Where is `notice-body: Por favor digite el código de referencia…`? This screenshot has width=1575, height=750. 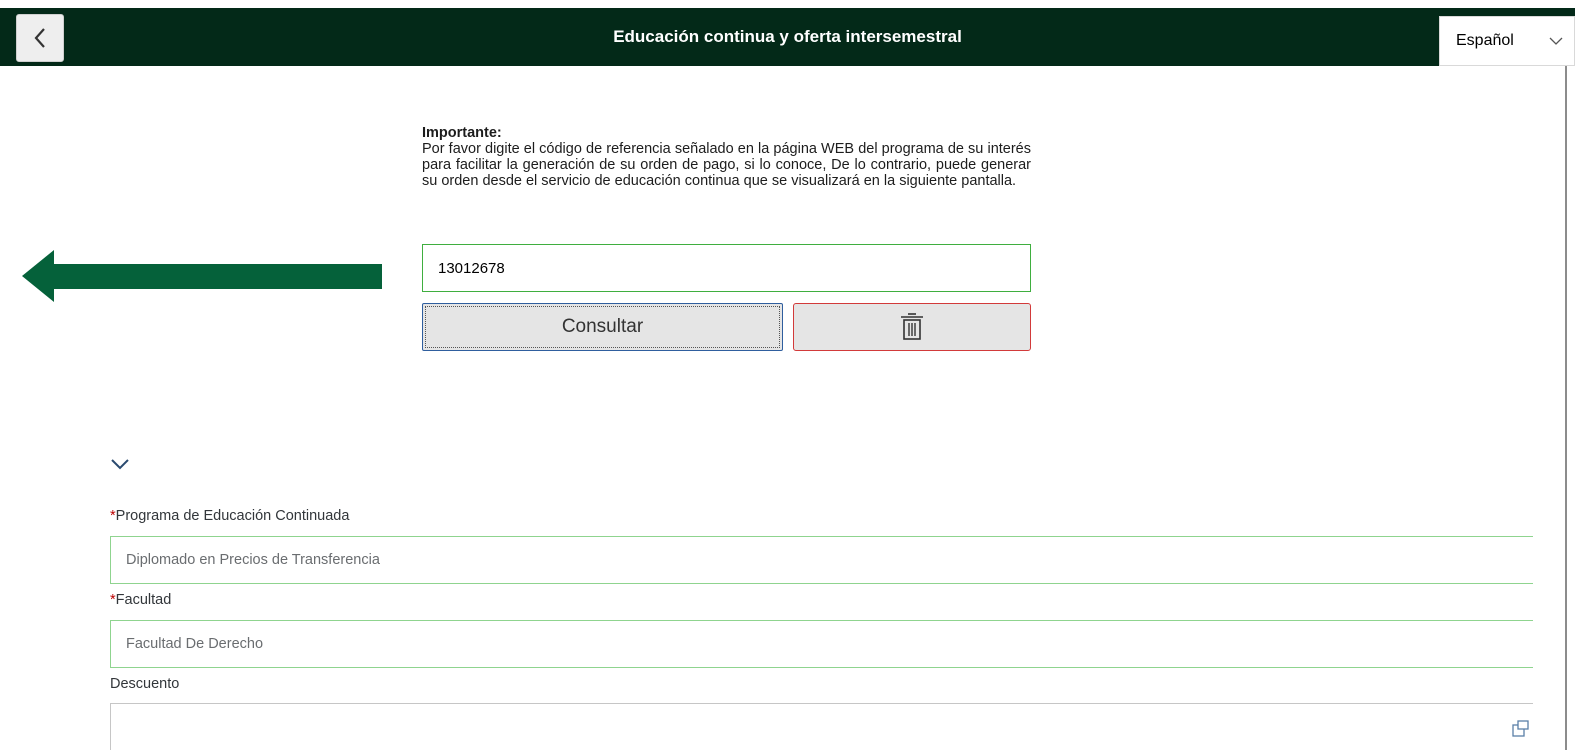
notice-body: Por favor digite el código de referencia… is located at coordinates (726, 165).